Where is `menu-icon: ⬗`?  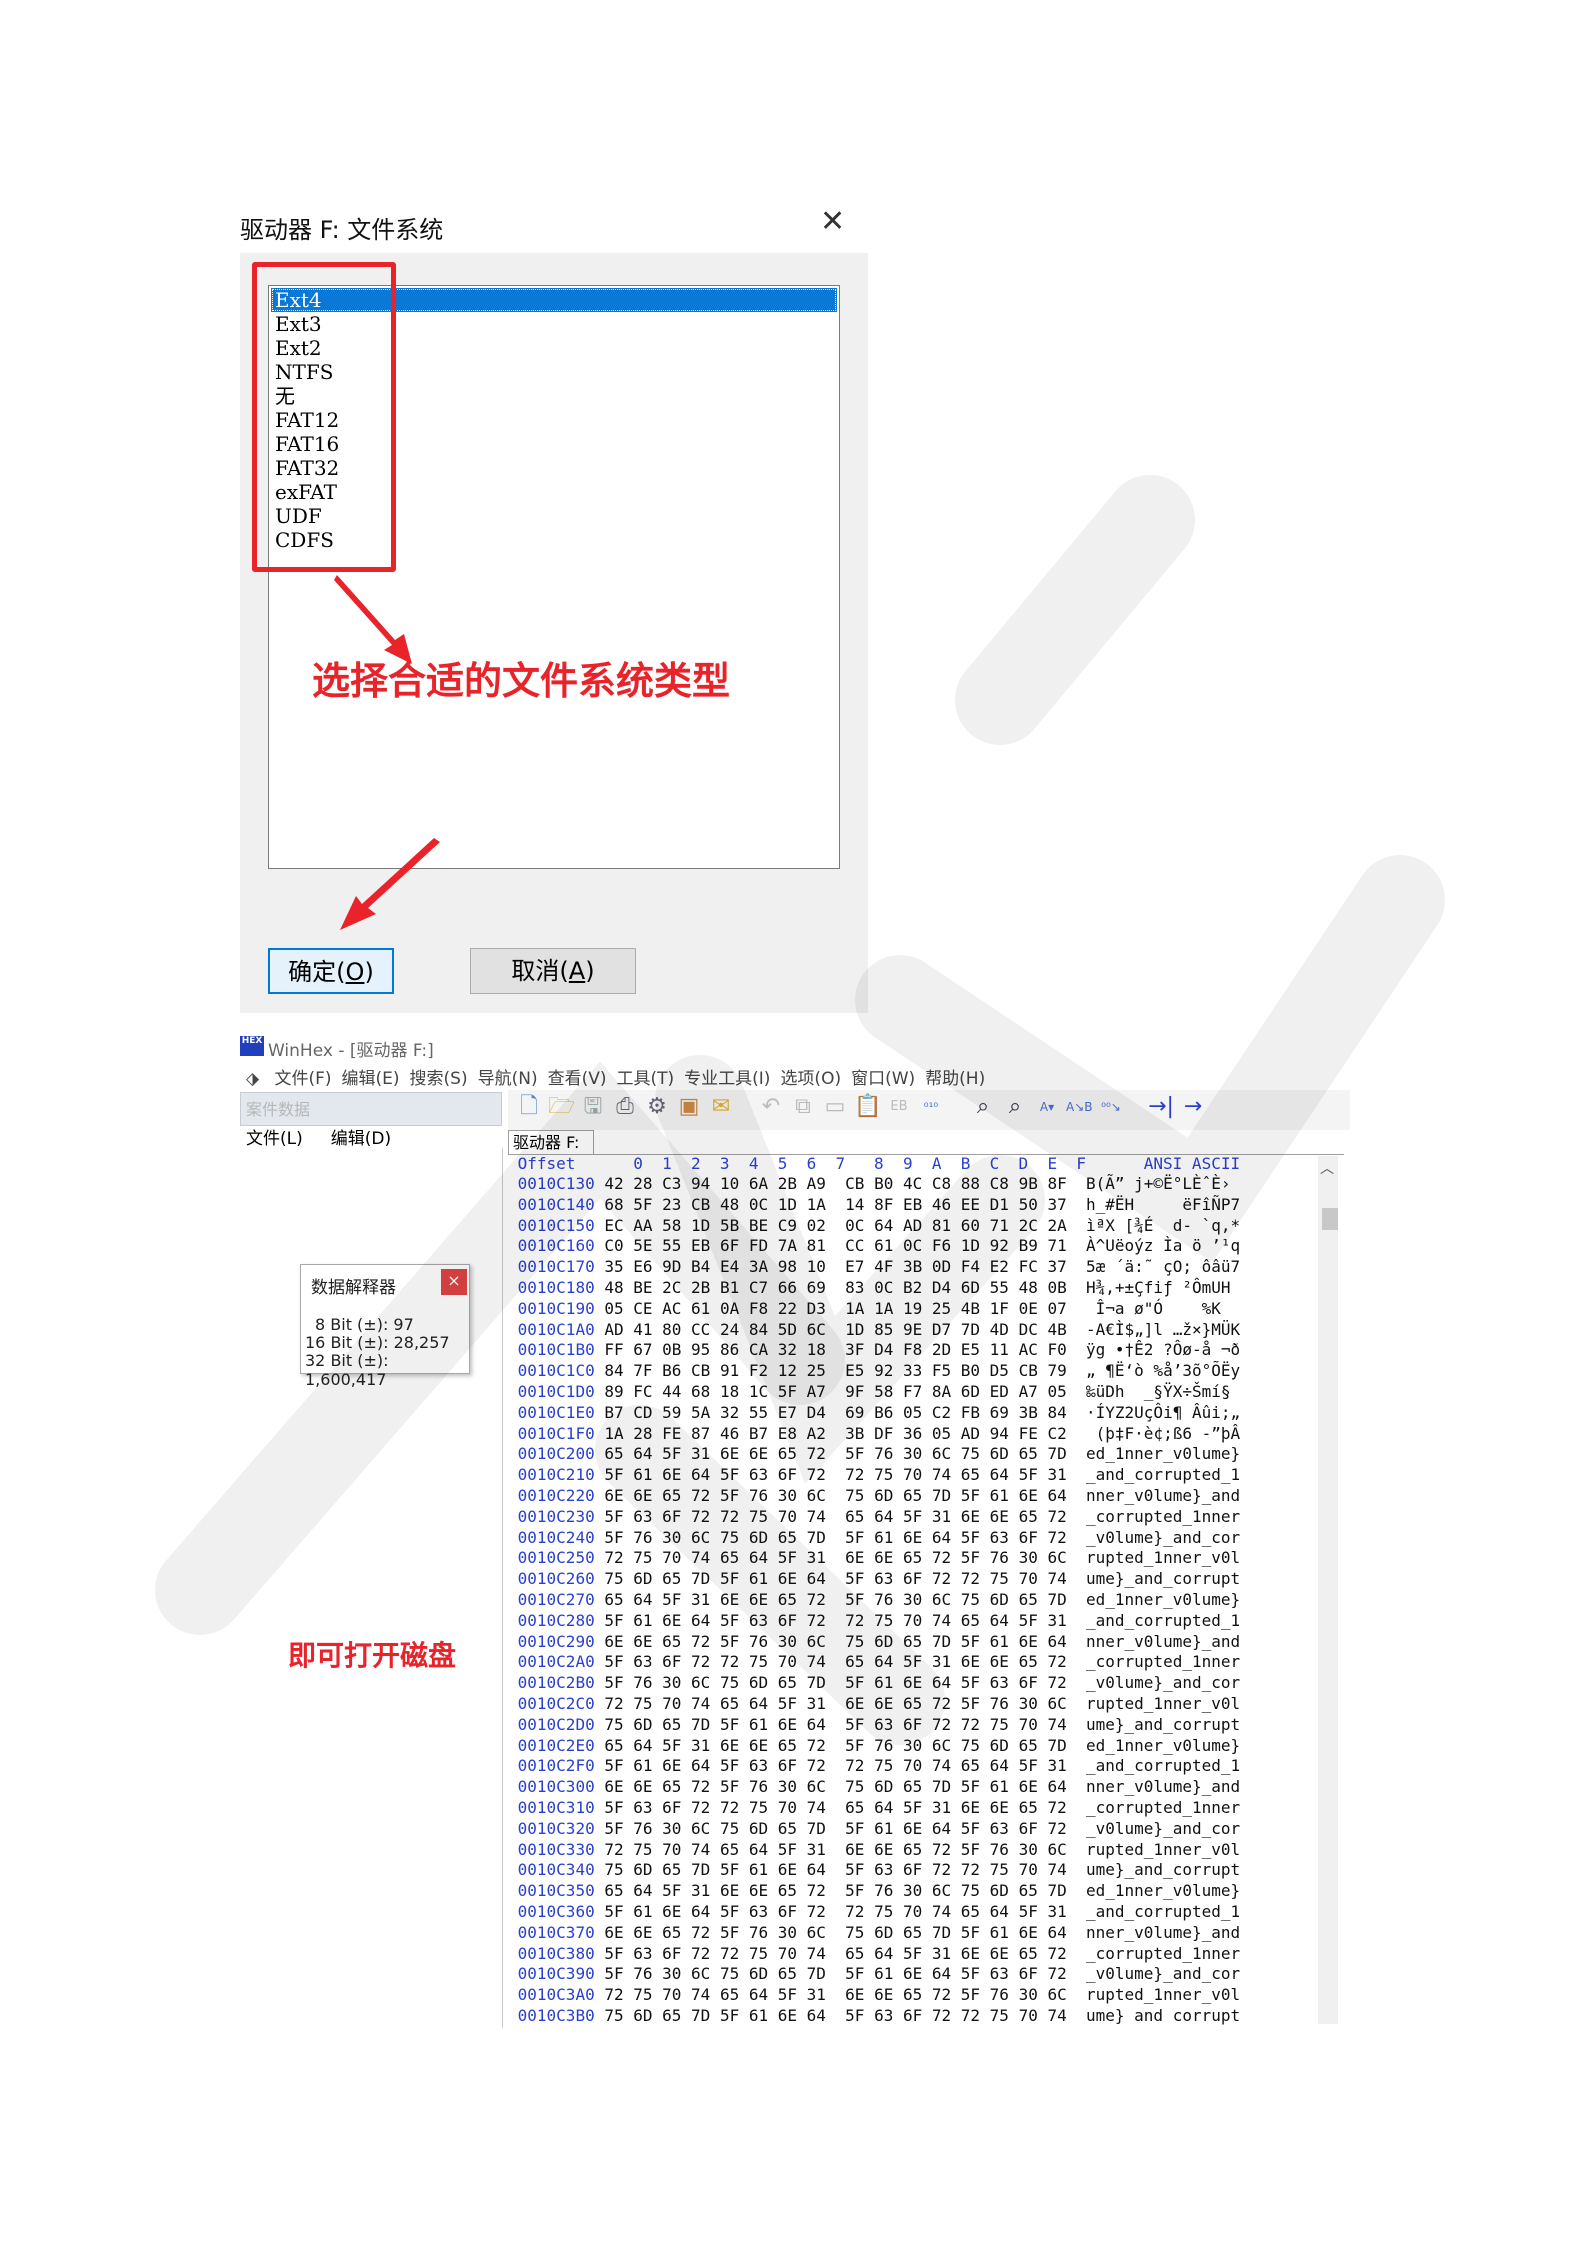
menu-icon: ⬗ is located at coordinates (252, 1079).